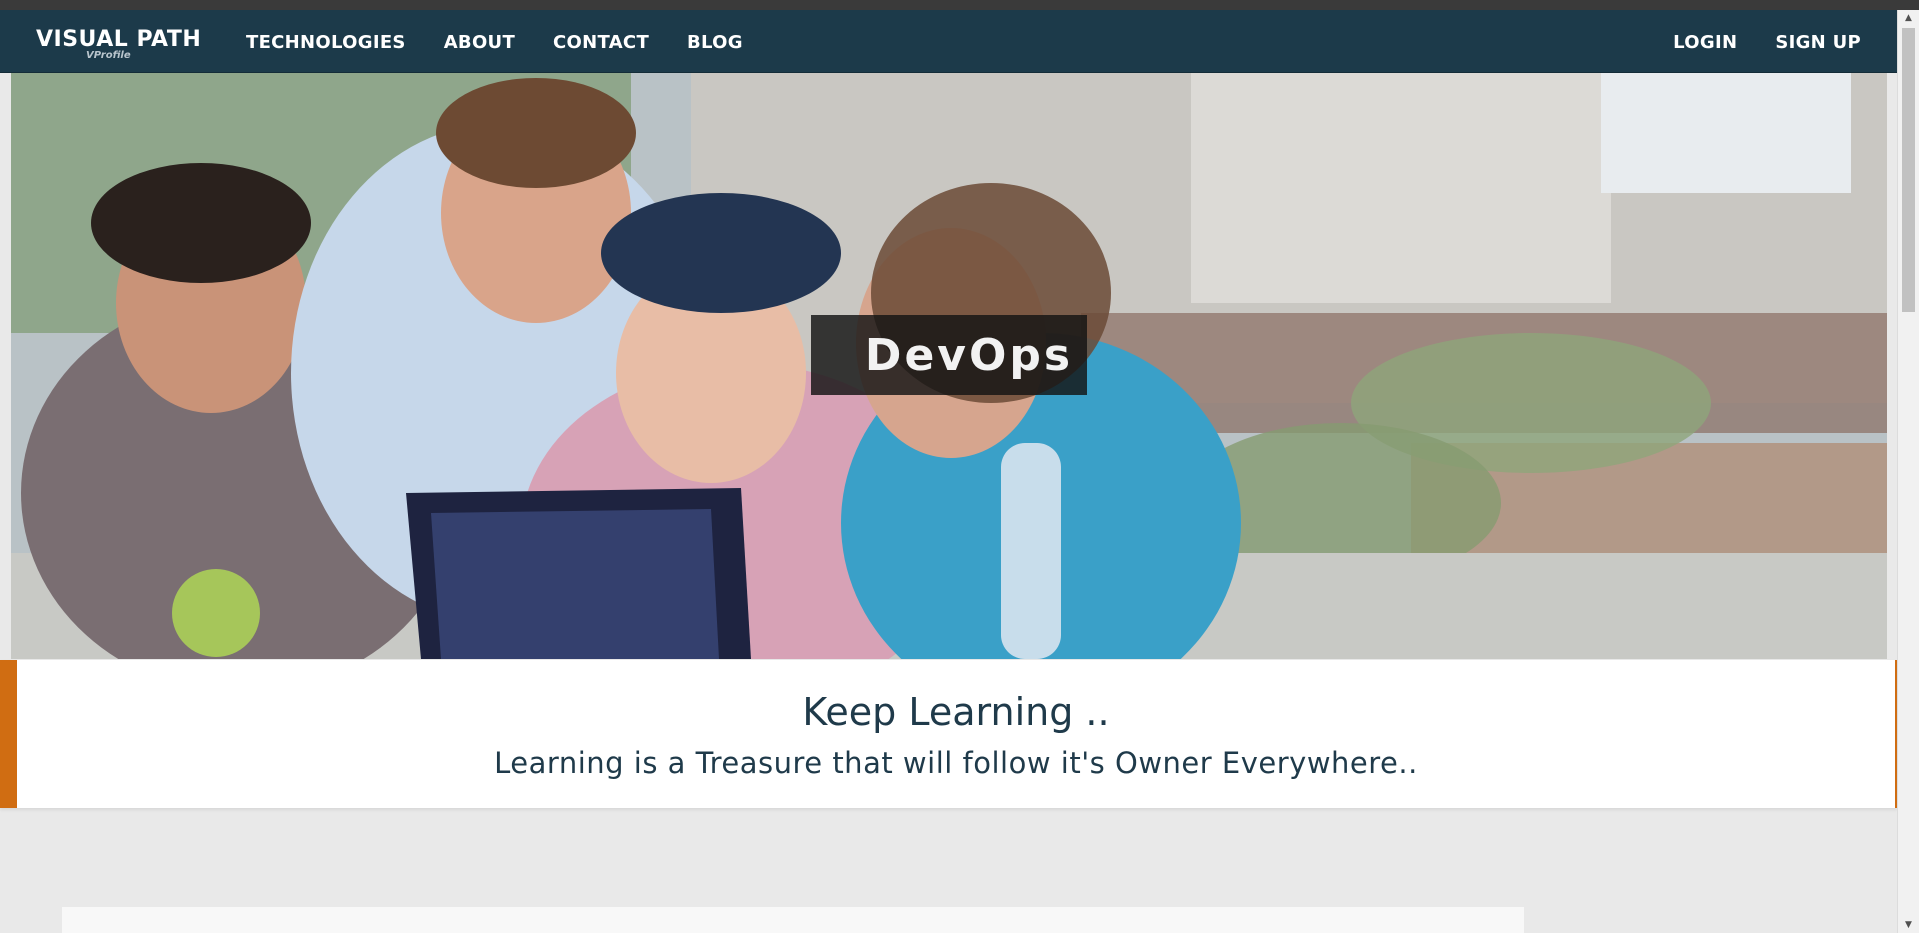  I want to click on banner-title: Keep Learning .., so click(956, 712).